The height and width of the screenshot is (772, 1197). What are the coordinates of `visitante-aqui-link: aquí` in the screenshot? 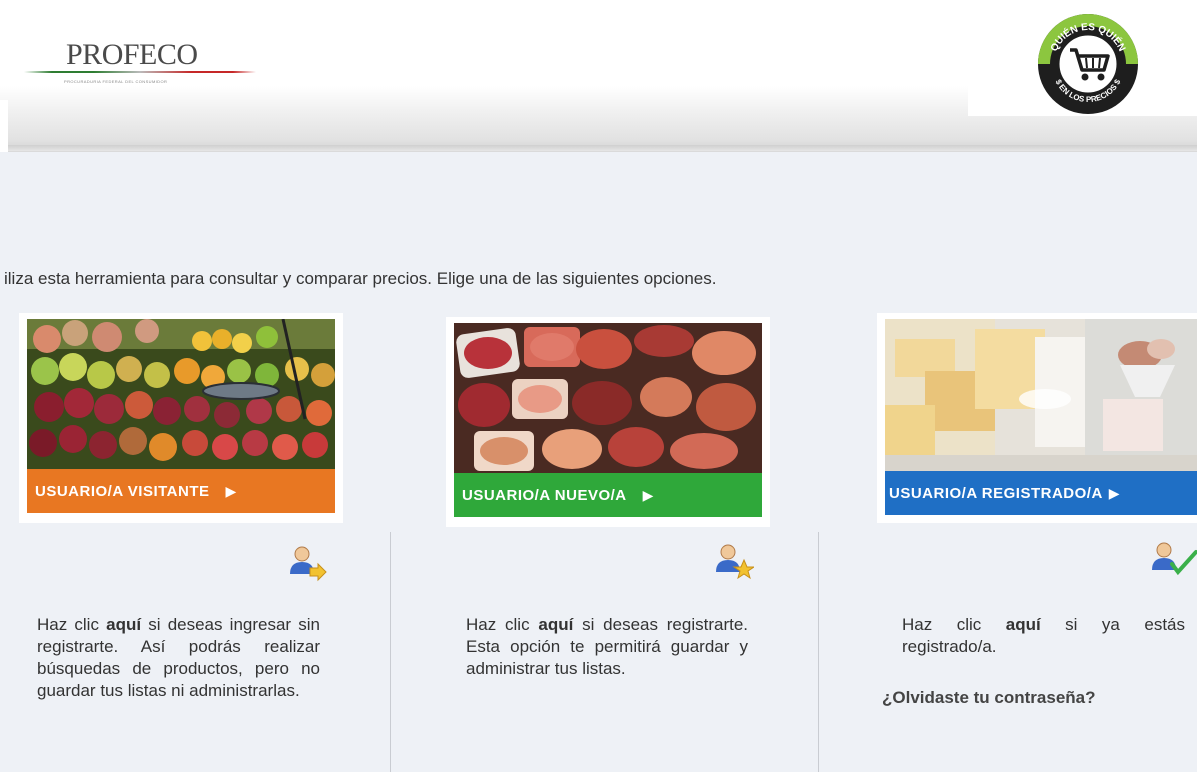 It's located at (123, 624).